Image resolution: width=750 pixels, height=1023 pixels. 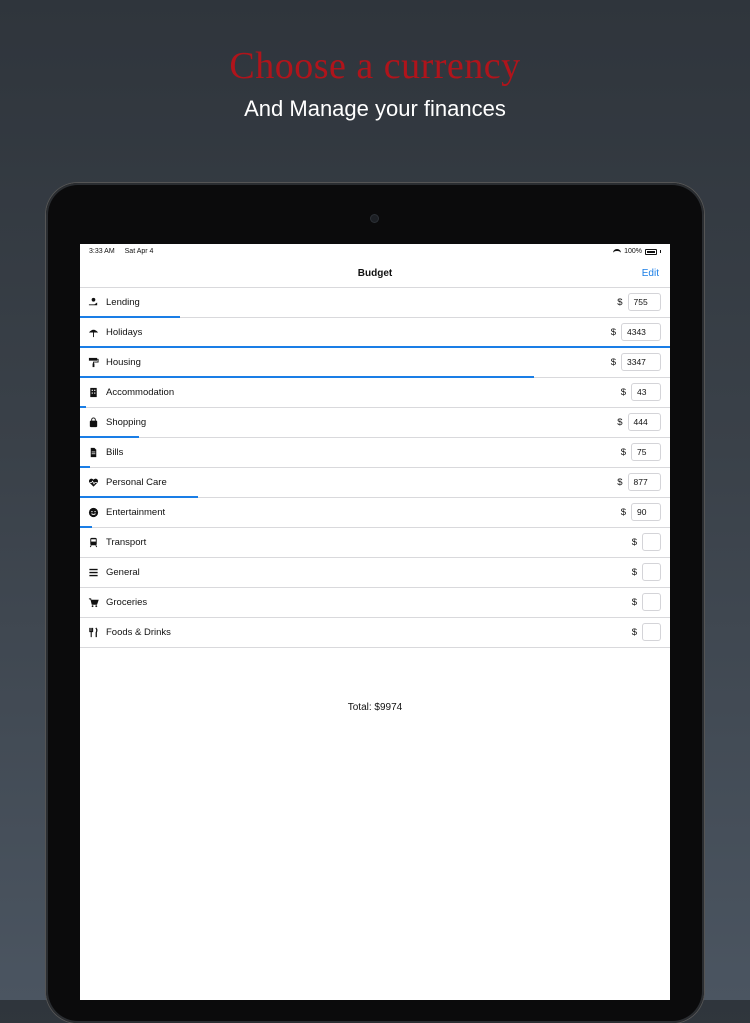 What do you see at coordinates (136, 512) in the screenshot?
I see `category-label: Entertainment` at bounding box center [136, 512].